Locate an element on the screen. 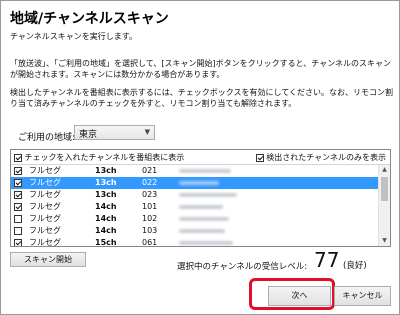  scroll-down-icon: ▼ is located at coordinates (384, 241).